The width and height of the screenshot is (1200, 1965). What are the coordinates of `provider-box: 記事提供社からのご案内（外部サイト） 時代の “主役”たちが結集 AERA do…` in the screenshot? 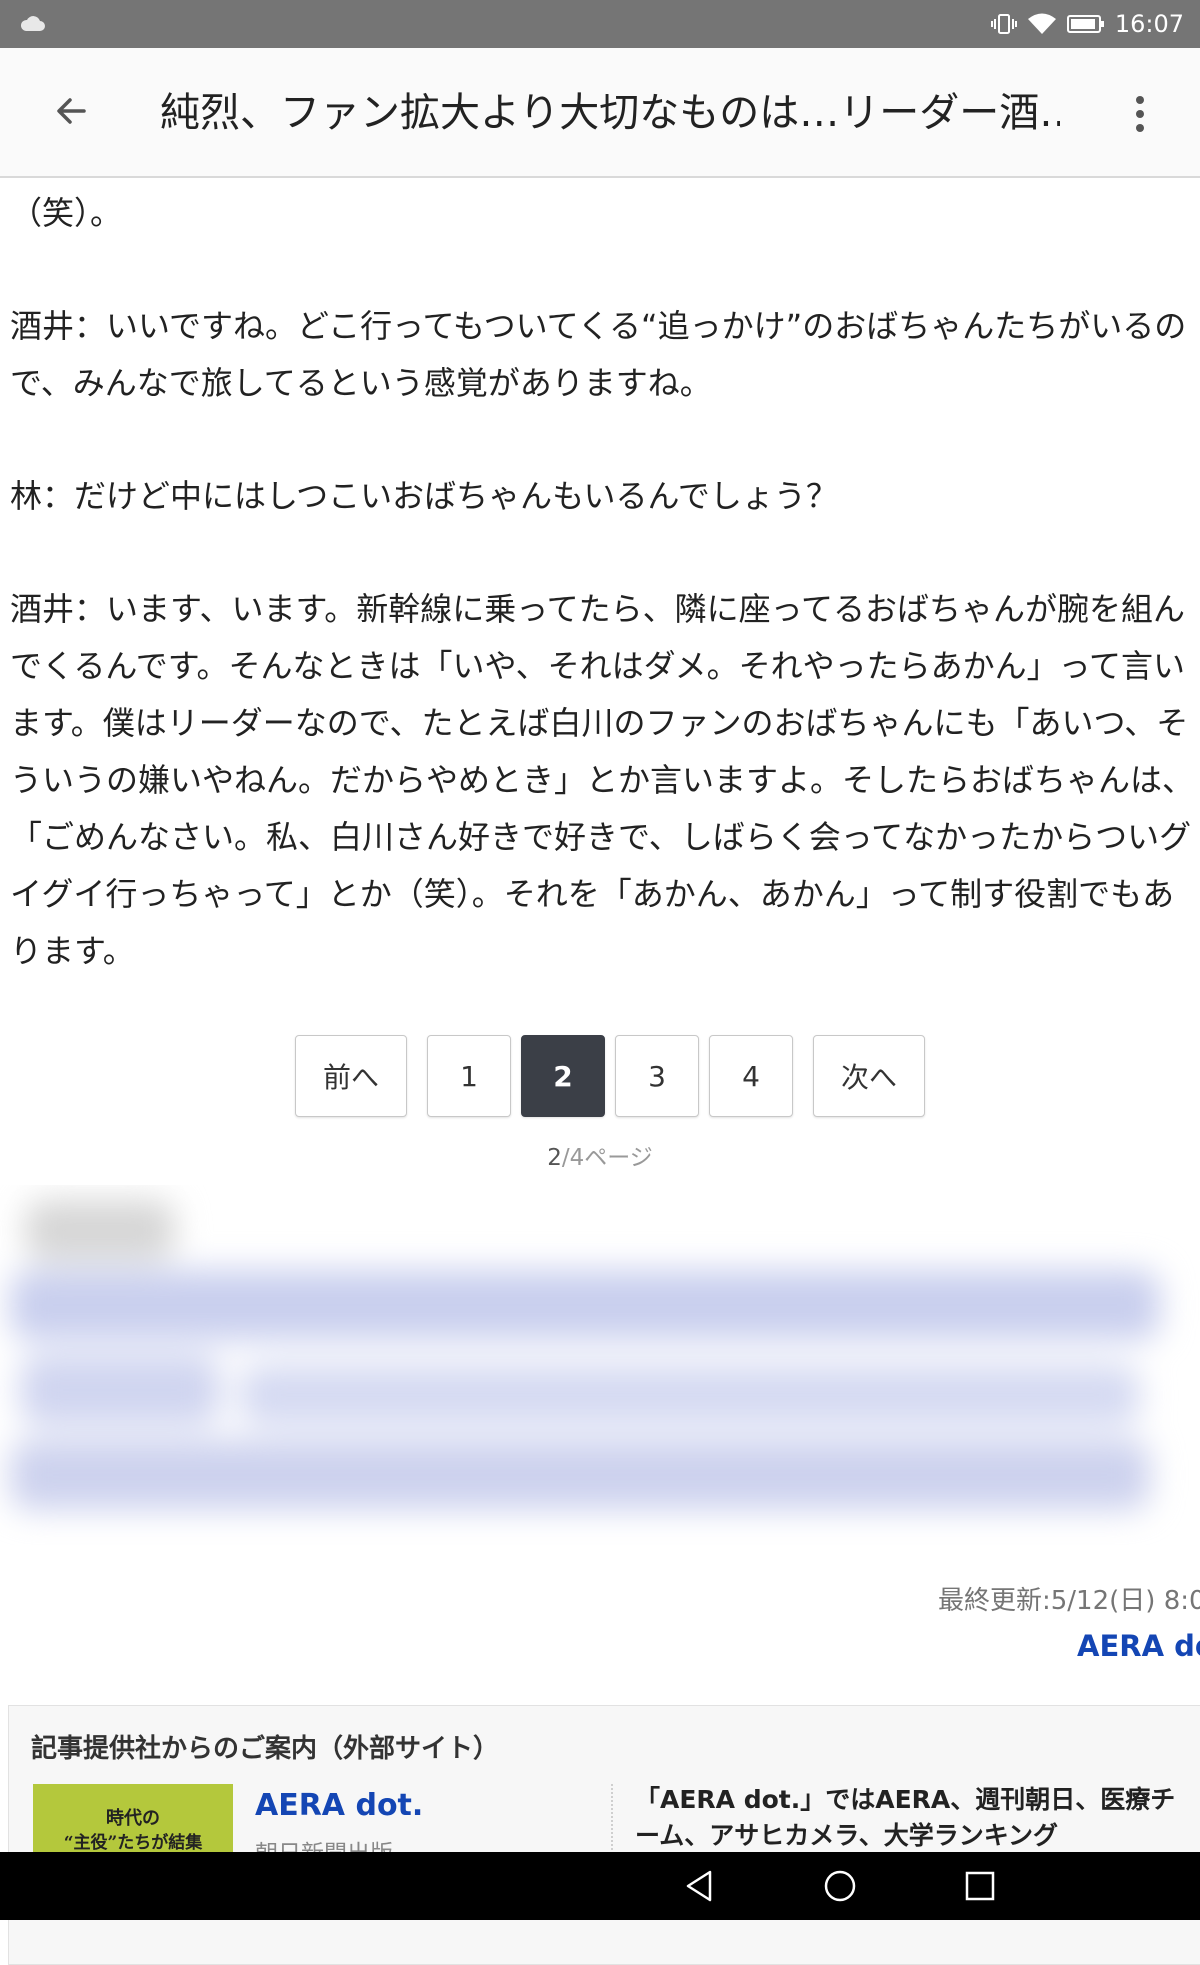 It's located at (604, 1835).